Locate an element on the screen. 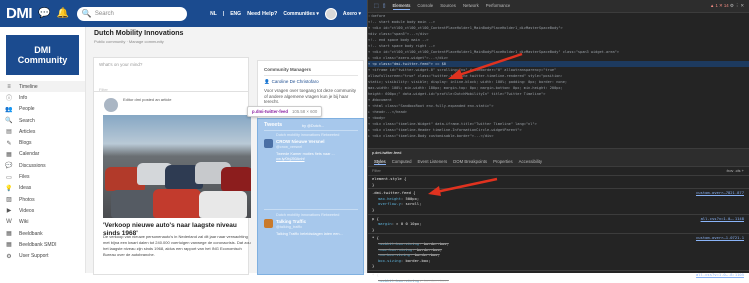 This screenshot has width=749, height=283. sidebar-item-icon: ✎ is located at coordinates (9, 143).